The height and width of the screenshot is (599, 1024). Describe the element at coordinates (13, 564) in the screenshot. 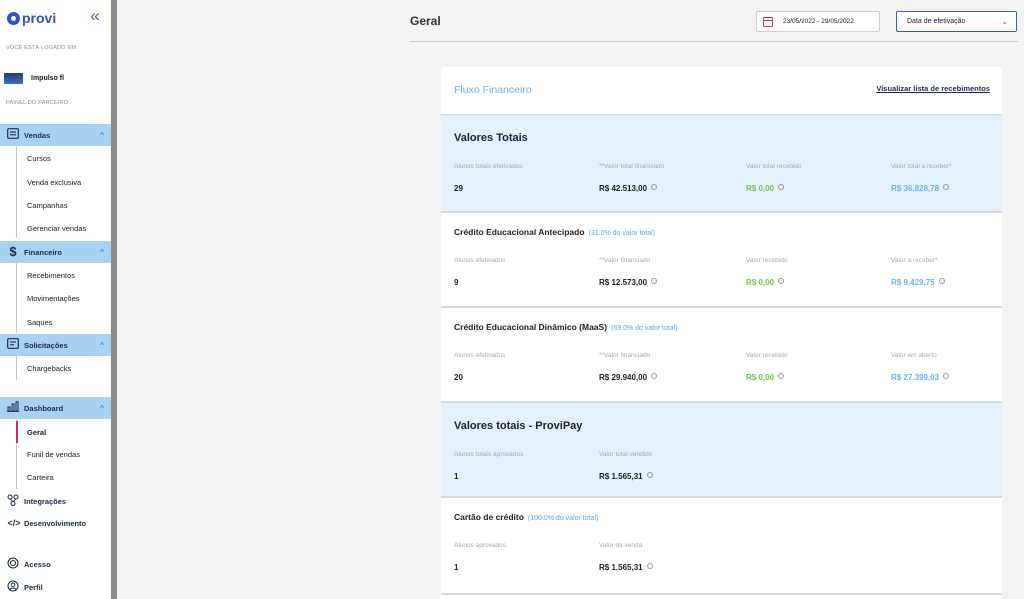

I see `access-icon` at that location.